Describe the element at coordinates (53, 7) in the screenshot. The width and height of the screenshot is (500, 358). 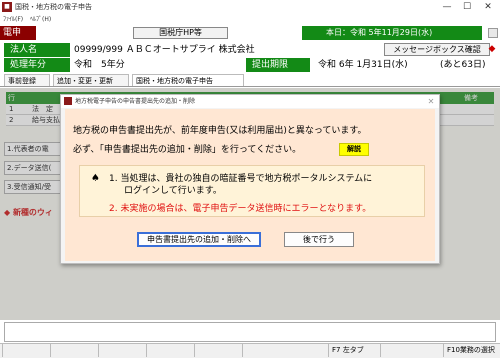
I see `window-title: 国税・地方税の電子申告` at that location.